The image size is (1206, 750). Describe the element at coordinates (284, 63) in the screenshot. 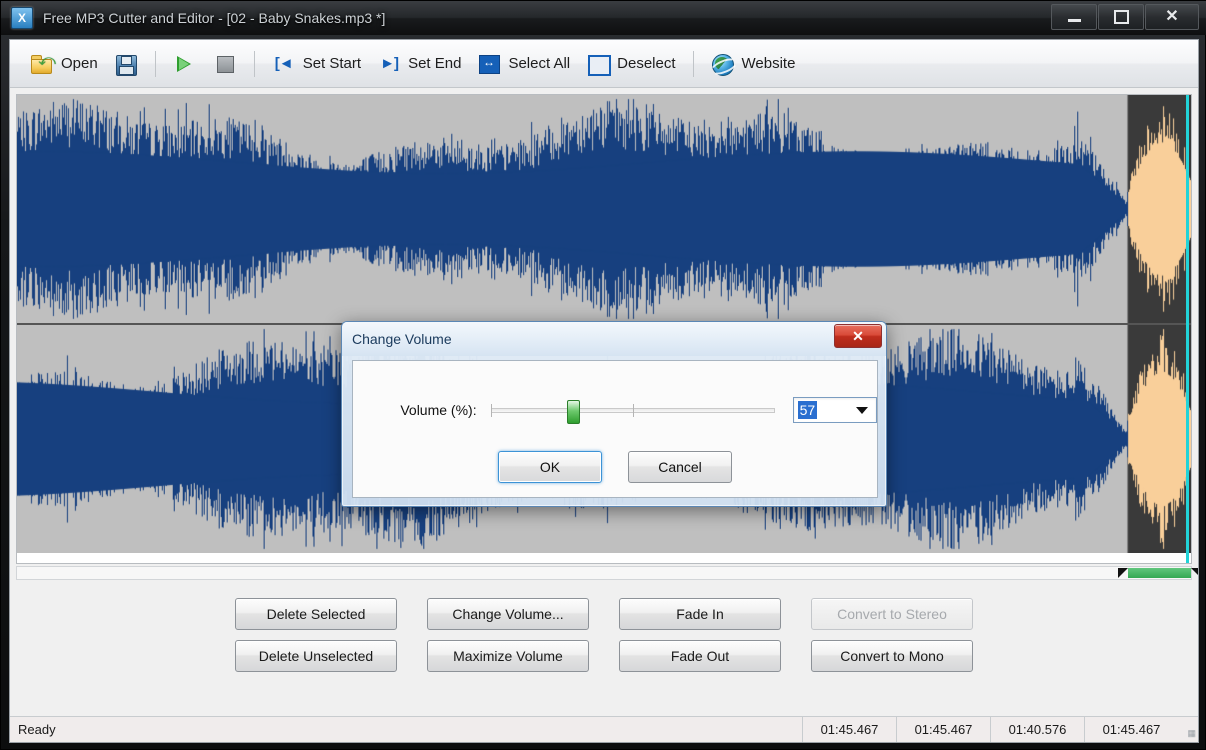

I see `set-start-icon: [◄` at that location.